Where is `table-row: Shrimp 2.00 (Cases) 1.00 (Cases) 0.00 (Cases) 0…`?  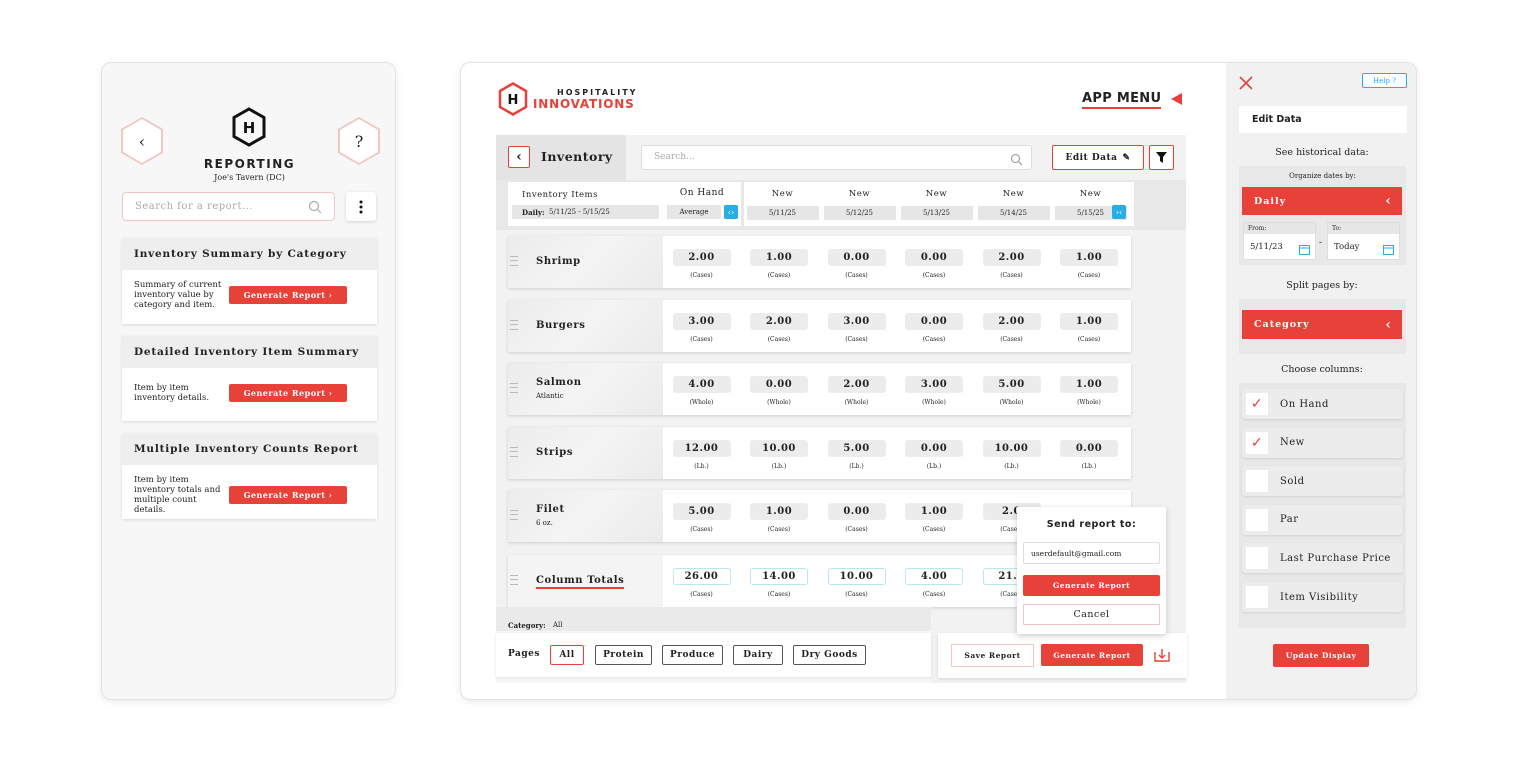 table-row: Shrimp 2.00 (Cases) 1.00 (Cases) 0.00 (Cases) 0… is located at coordinates (819, 262).